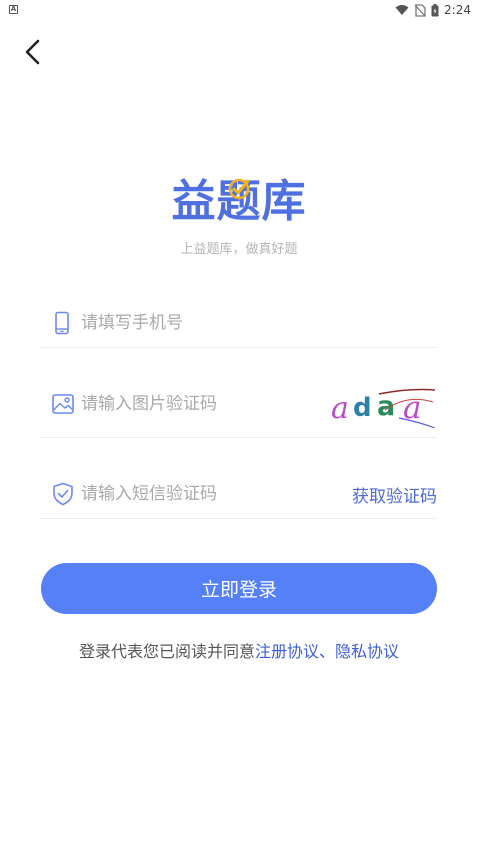 The height and width of the screenshot is (851, 478). I want to click on captcha-field: a d a a, so click(239, 407).